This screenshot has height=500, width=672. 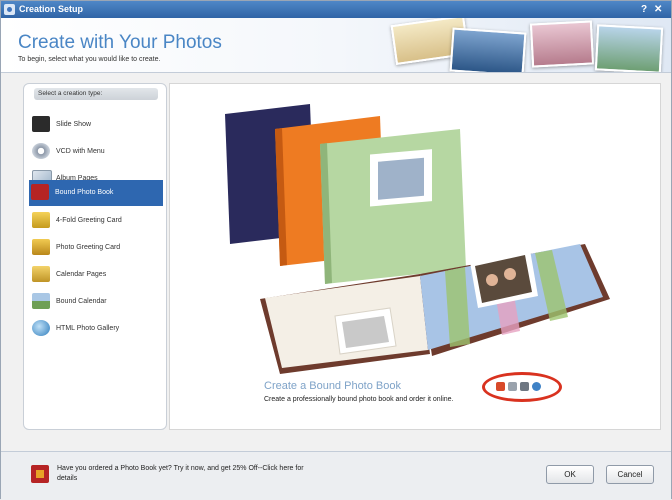 What do you see at coordinates (96, 94) in the screenshot?
I see `panel-heading: Select a creation type:` at bounding box center [96, 94].